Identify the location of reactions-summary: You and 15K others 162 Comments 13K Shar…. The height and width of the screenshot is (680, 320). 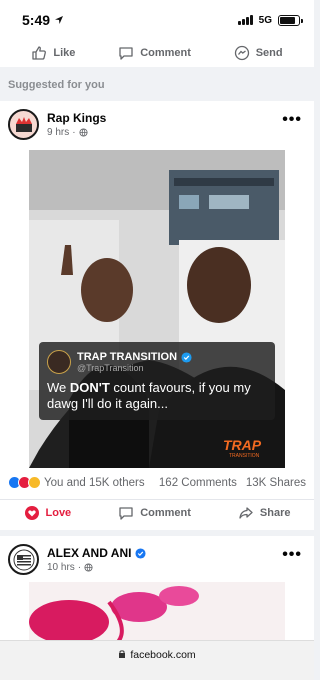
(157, 482).